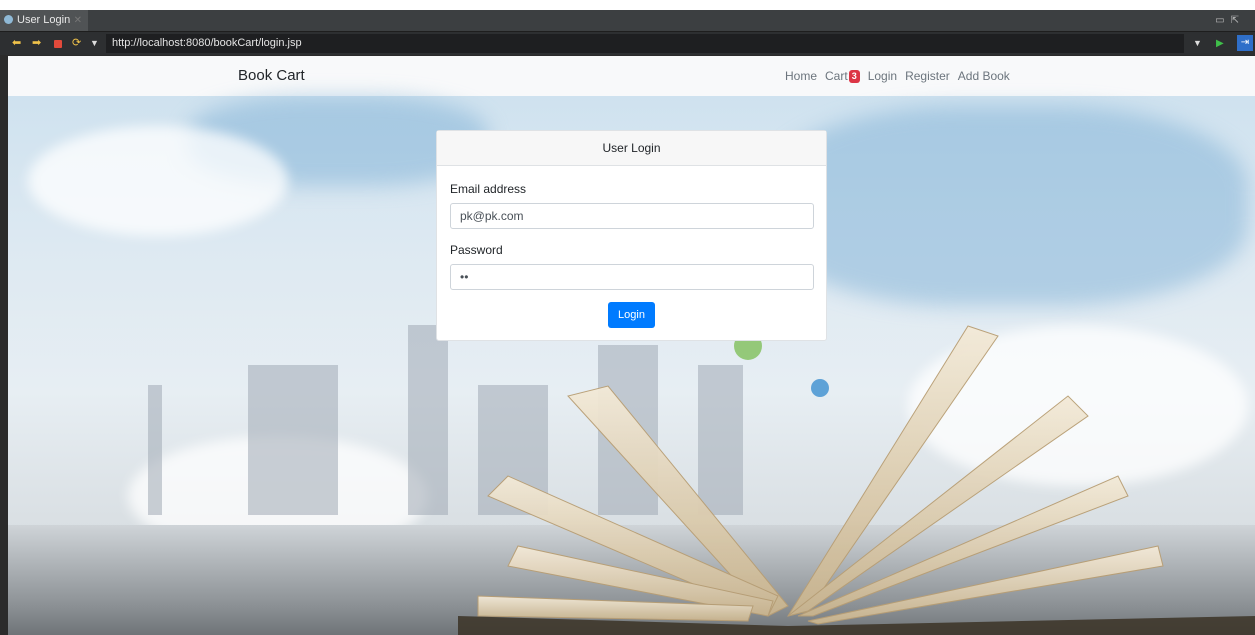 Image resolution: width=1255 pixels, height=635 pixels. I want to click on password-label: Password, so click(476, 250).